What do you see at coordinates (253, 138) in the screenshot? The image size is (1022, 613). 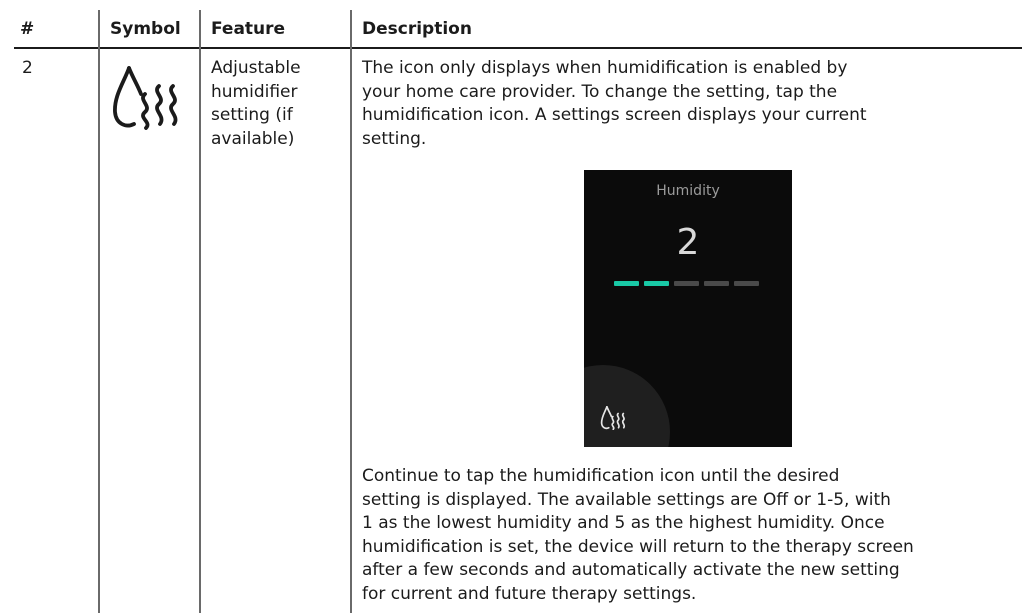 I see `feature-line: available)` at bounding box center [253, 138].